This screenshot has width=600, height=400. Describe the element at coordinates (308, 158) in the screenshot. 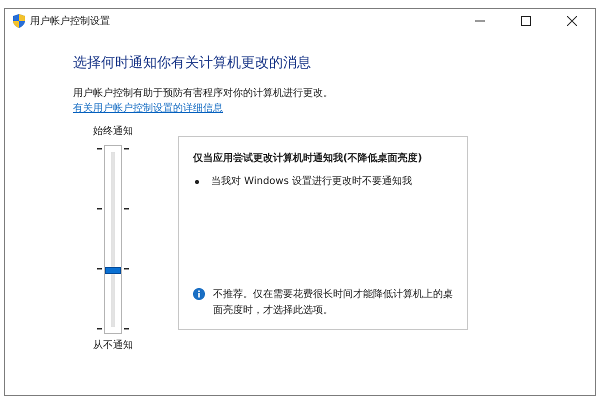

I see `panel-title: 仅当应用尝试更改计算机时通知我(不降低桌面亮度)` at that location.